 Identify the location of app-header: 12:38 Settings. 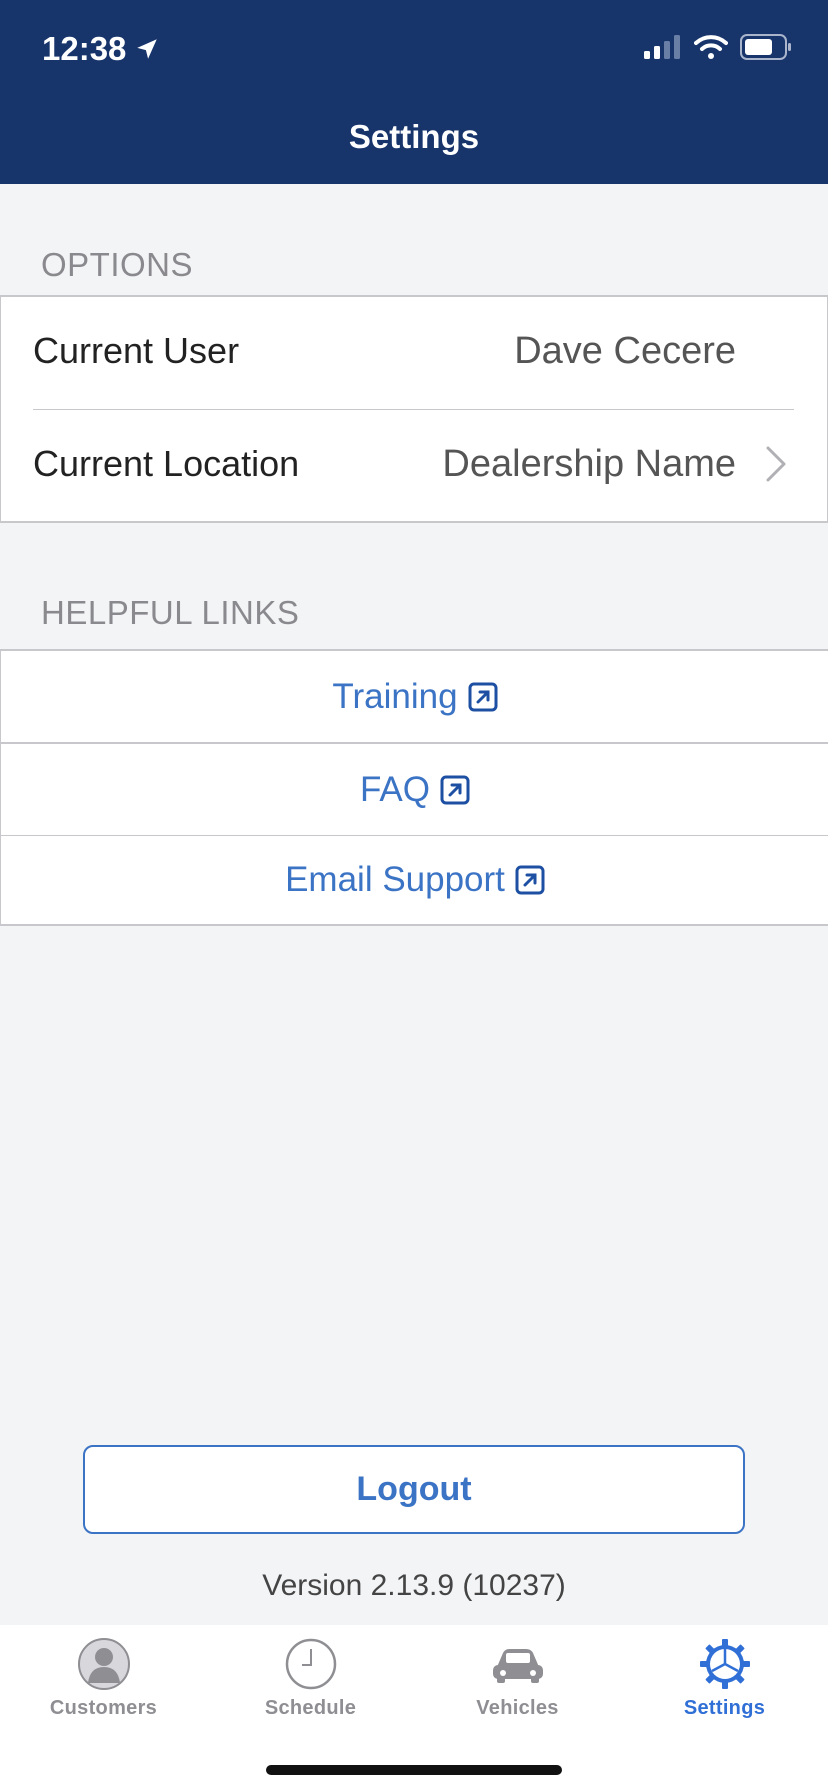
(414, 92).